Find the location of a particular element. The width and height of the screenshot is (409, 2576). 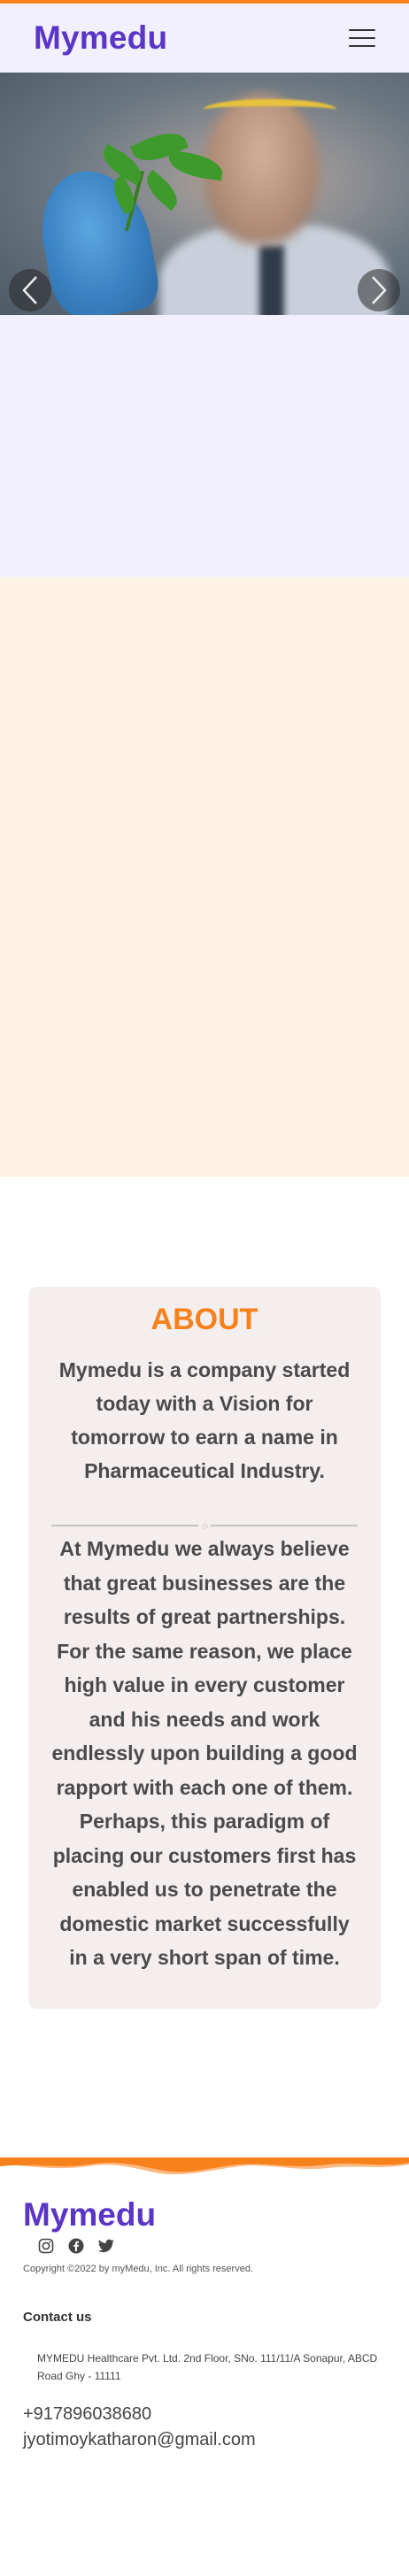

hamburger-icon is located at coordinates (362, 38).